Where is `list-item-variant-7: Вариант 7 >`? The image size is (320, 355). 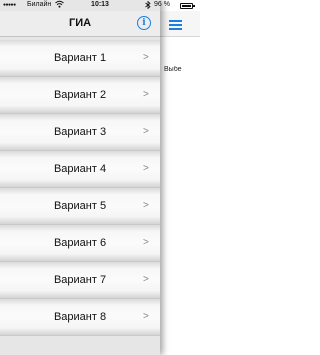
list-item-variant-7: Вариант 7 > is located at coordinates (80, 280).